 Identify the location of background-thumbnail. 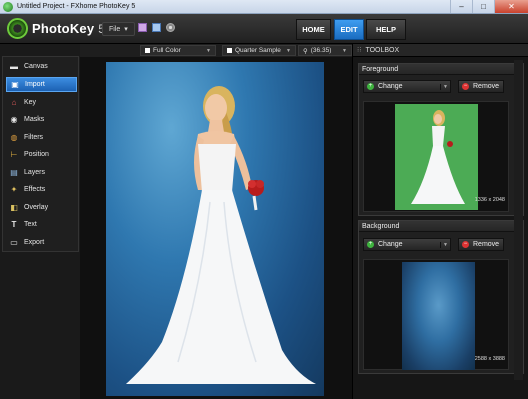
(438, 316).